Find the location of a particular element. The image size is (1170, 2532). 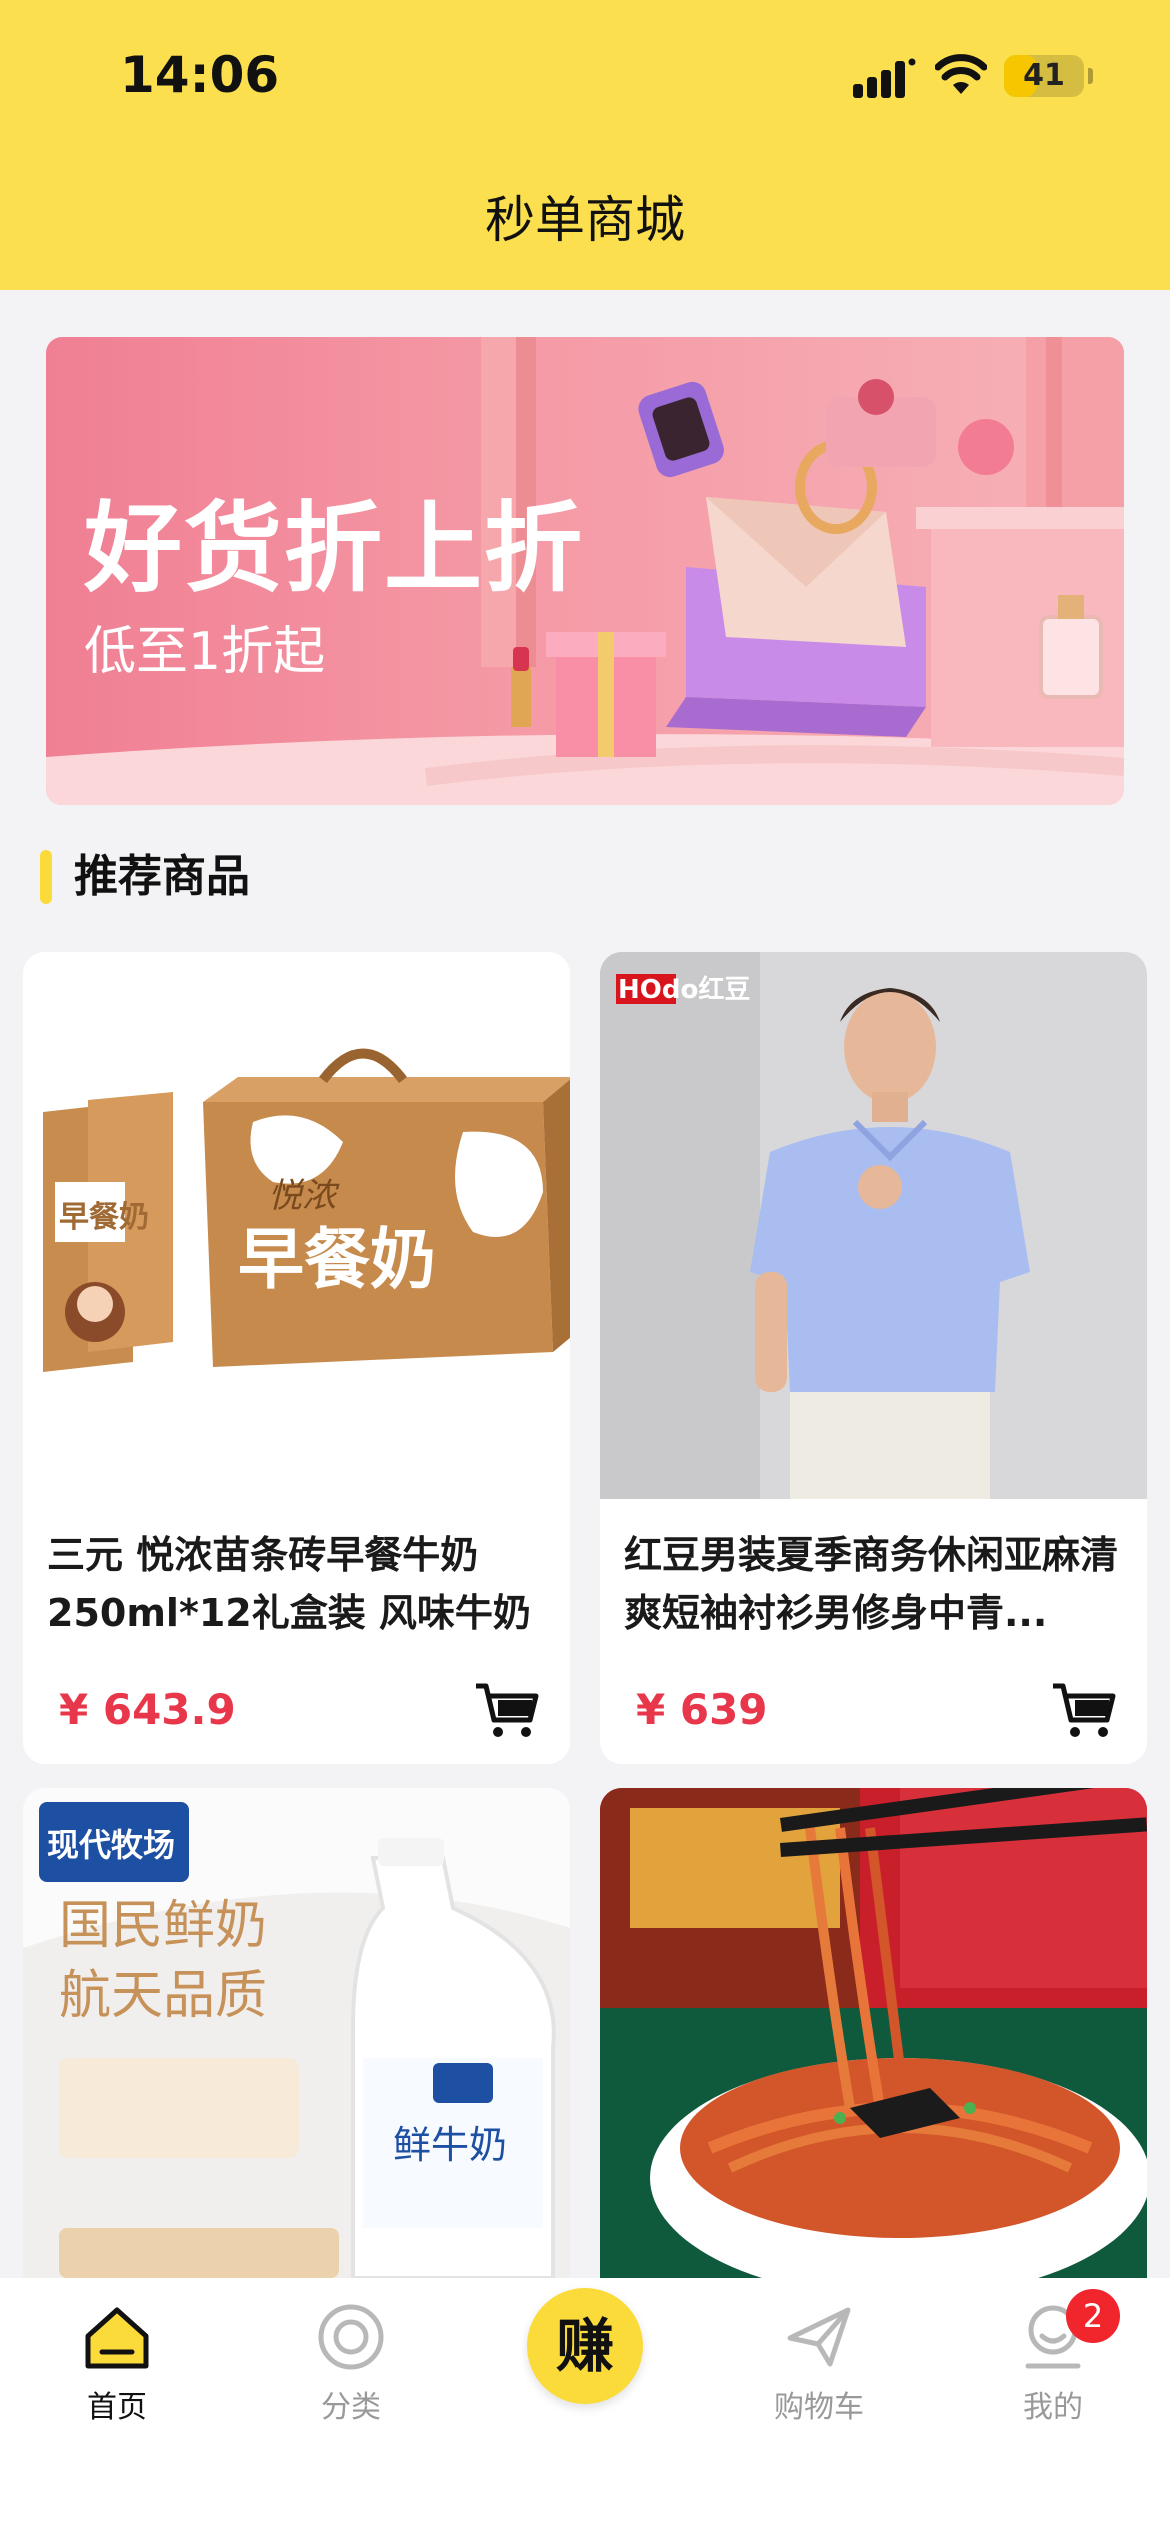

product-image-milk: 早餐奶 悦浓 早餐奶 is located at coordinates (296, 1225).